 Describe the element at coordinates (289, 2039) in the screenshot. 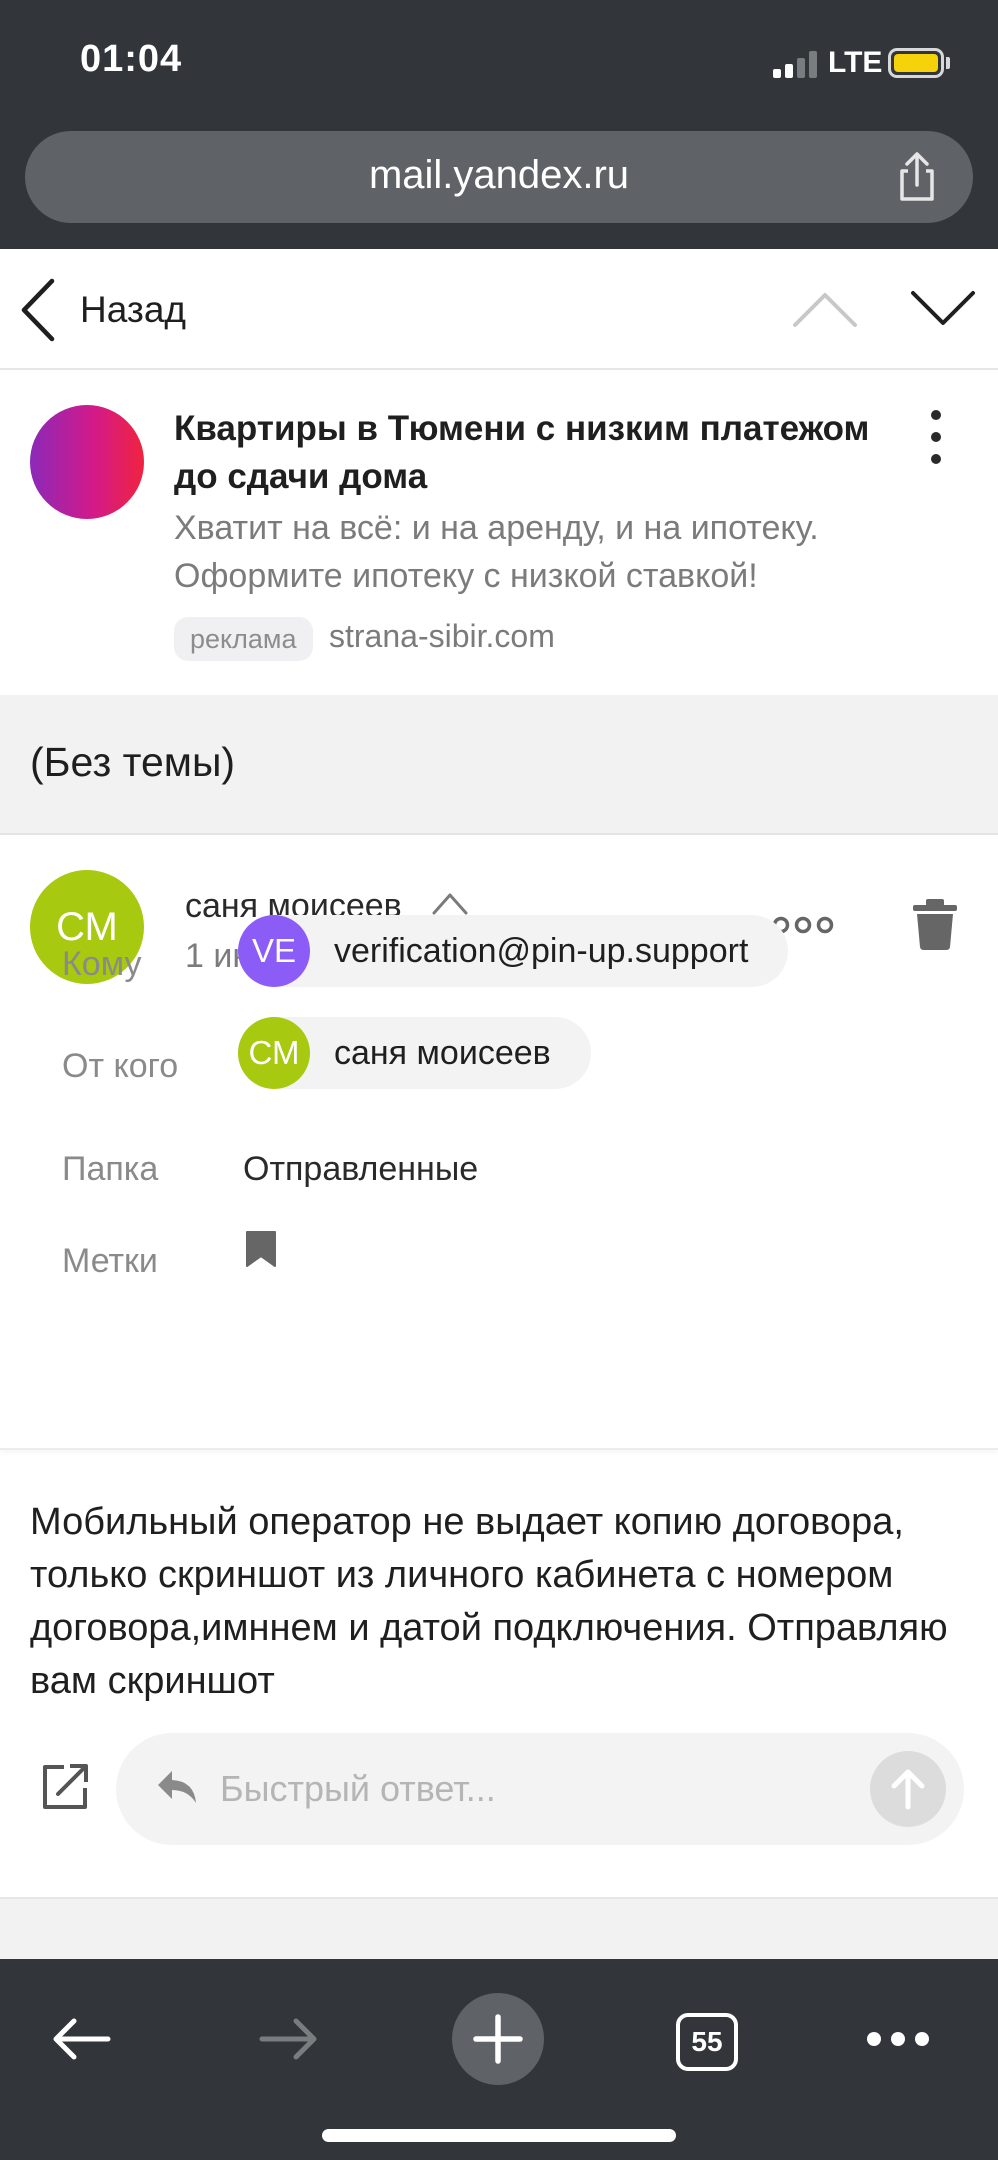

I see `arrow-right-icon` at that location.